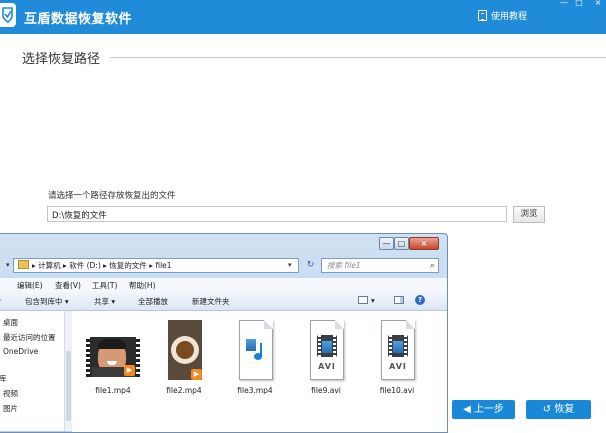  Describe the element at coordinates (29, 337) in the screenshot. I see `nav-item-recent: 最近访问的位置` at that location.